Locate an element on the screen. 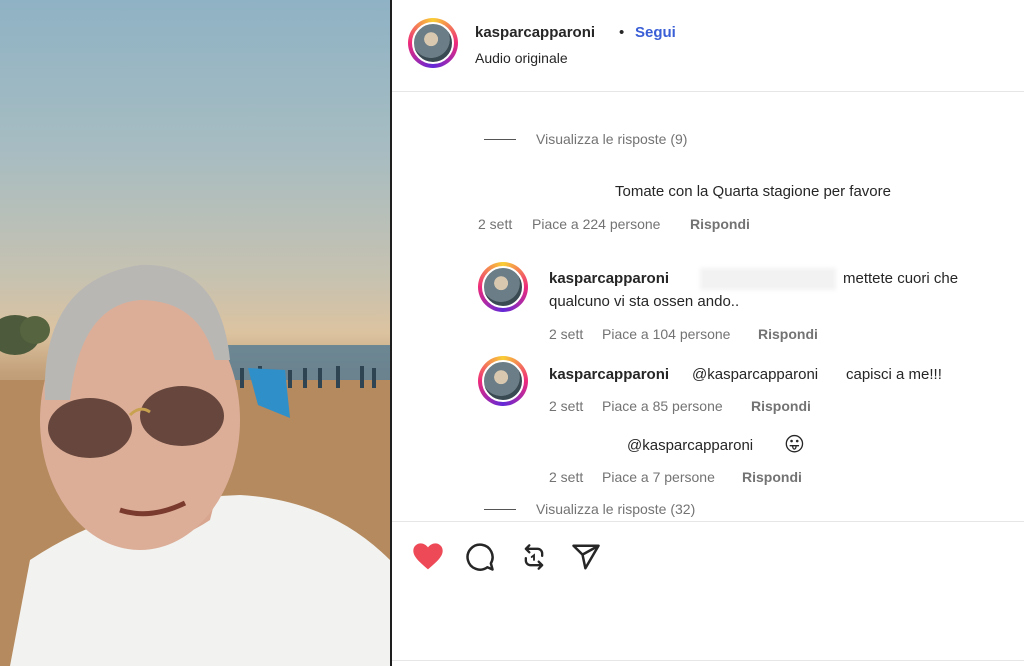  header-divider is located at coordinates (708, 91).